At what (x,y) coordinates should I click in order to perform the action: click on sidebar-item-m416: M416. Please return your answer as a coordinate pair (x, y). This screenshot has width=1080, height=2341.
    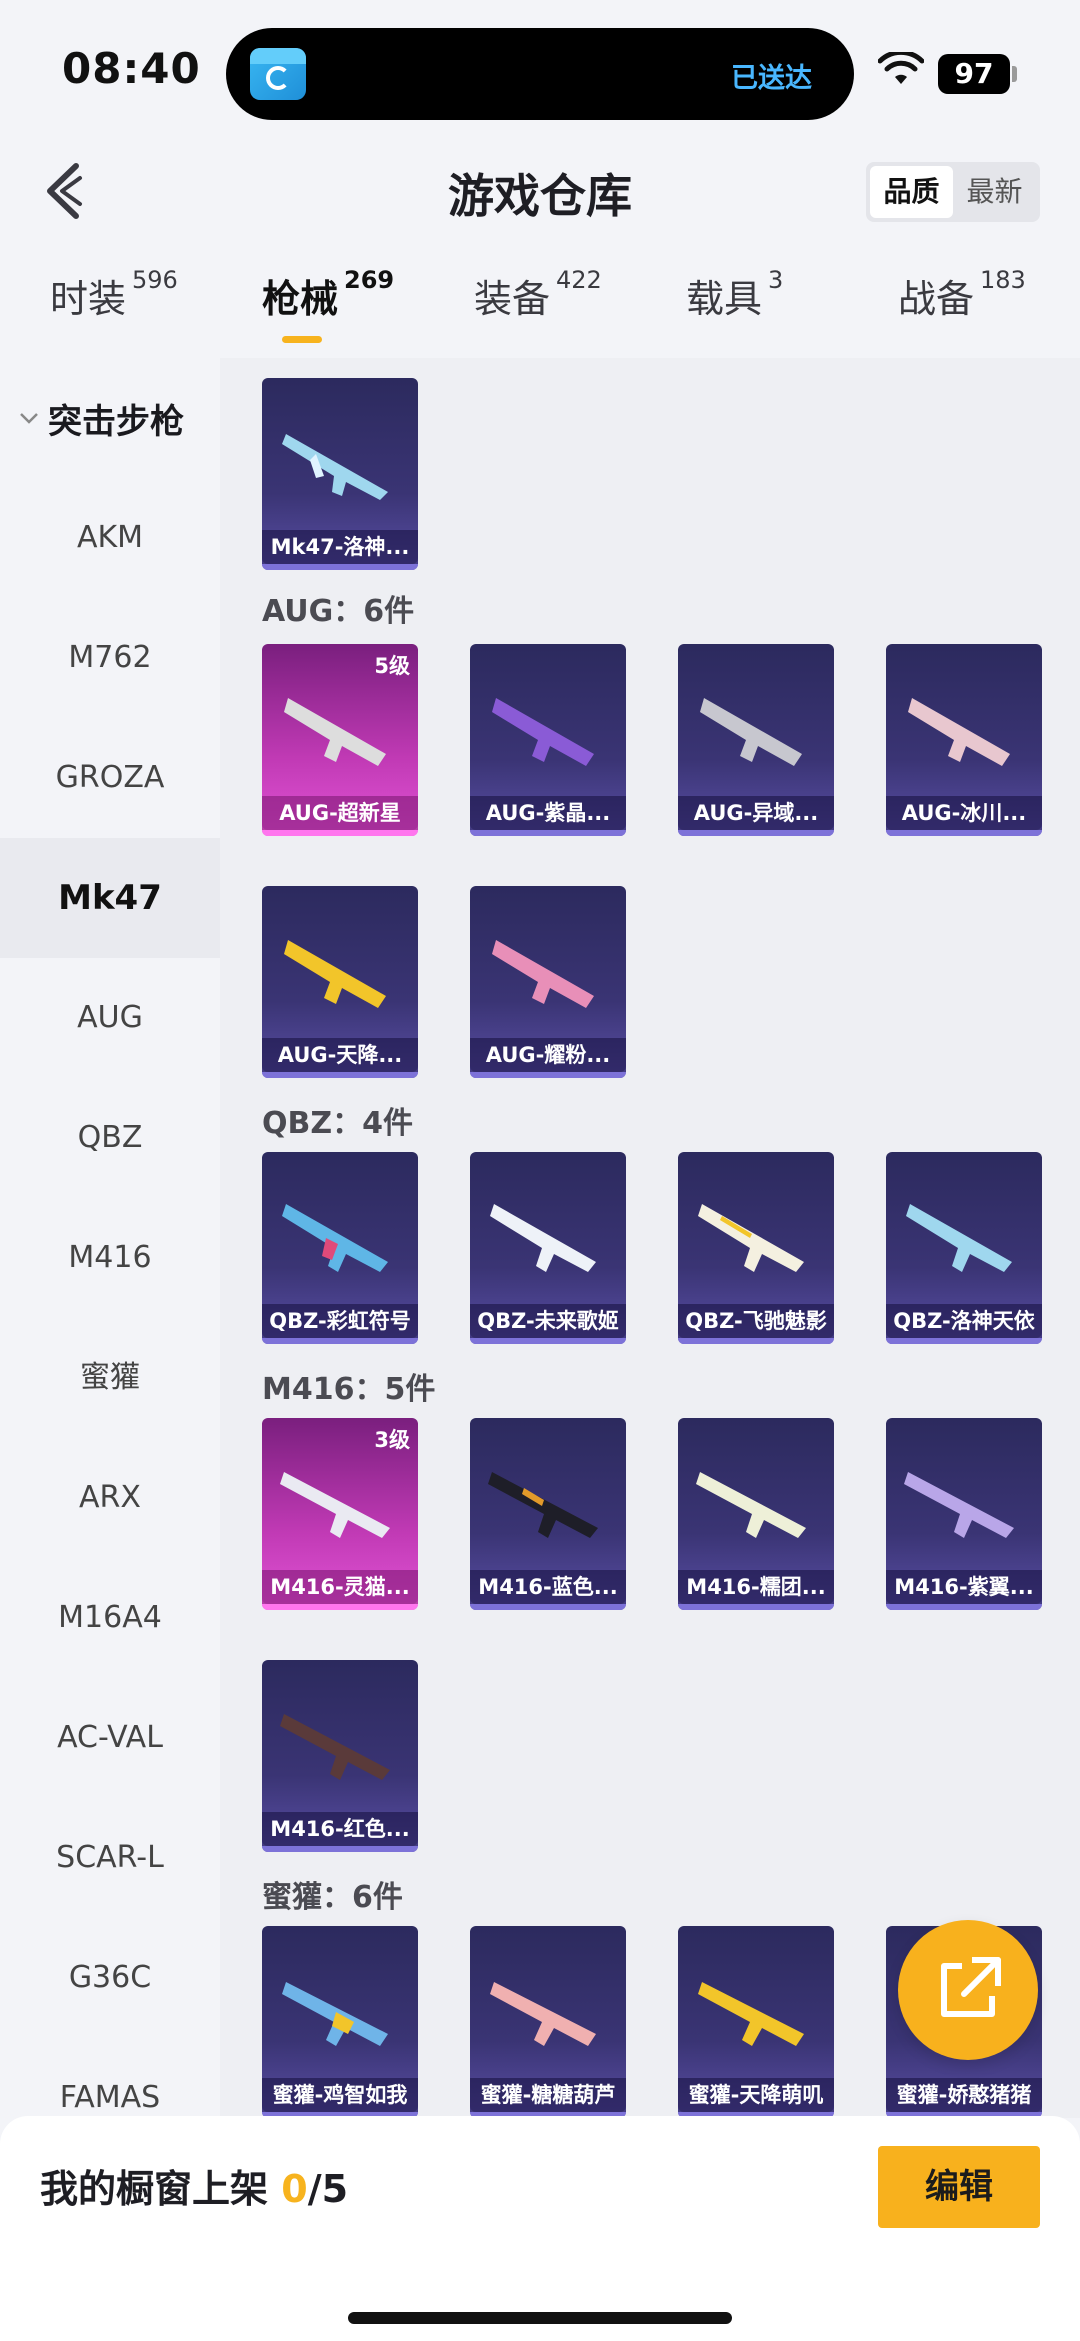
    Looking at the image, I should click on (110, 1258).